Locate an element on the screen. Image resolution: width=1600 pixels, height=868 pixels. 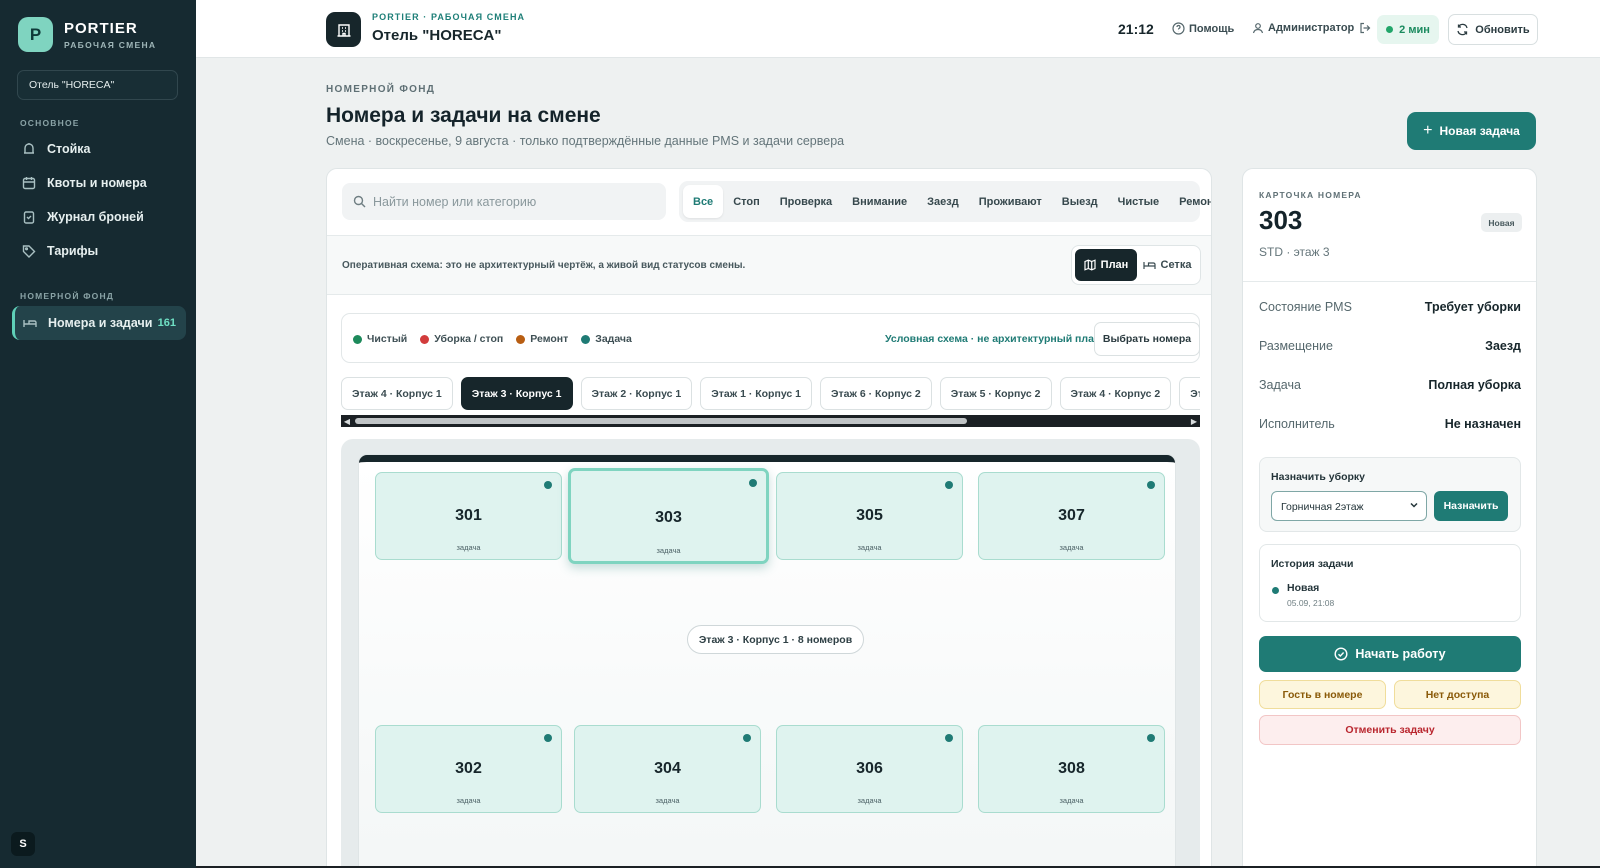
no-access-button: Нет доступа is located at coordinates (1457, 694).